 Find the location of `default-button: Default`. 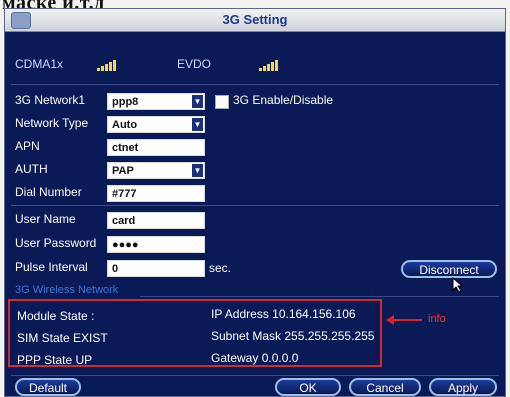

default-button: Default is located at coordinates (48, 387).